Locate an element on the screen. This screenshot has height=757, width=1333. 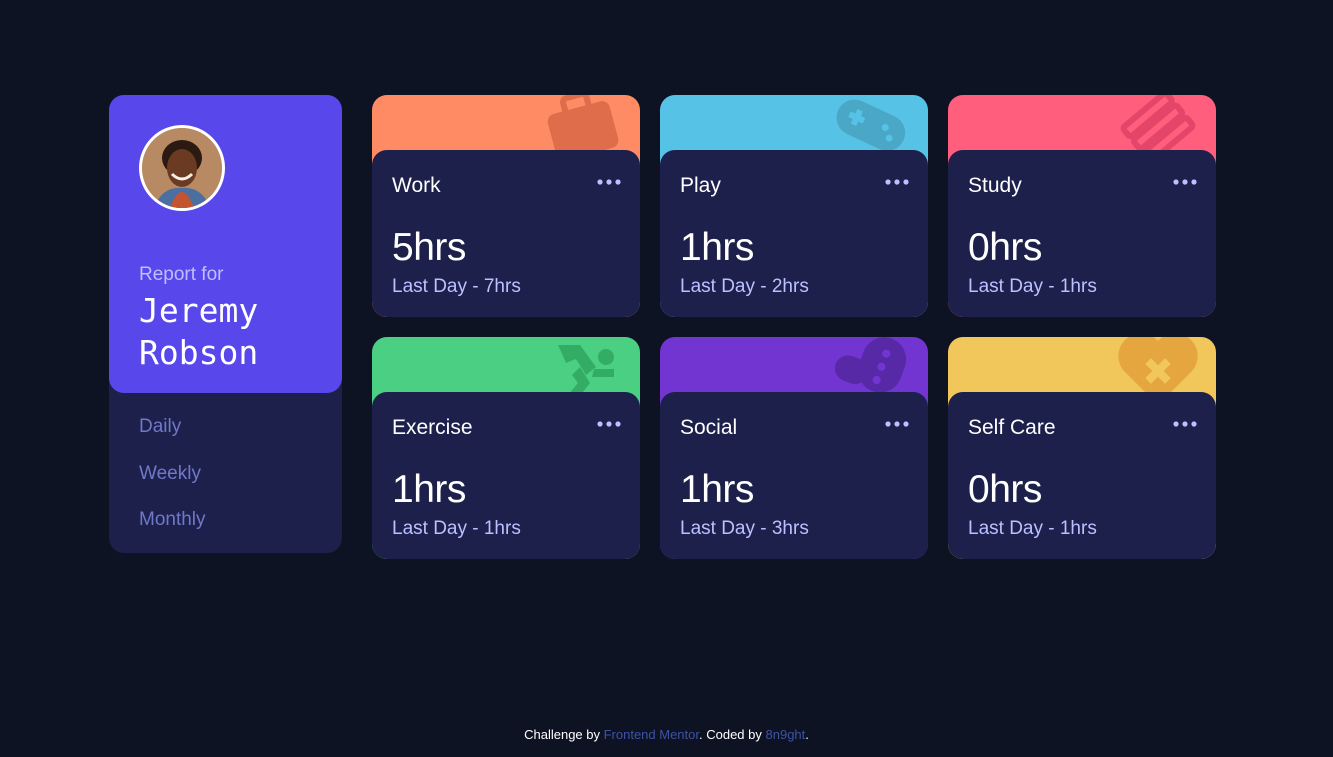
profile-header: Report for Jeremy Robson is located at coordinates (225, 244).